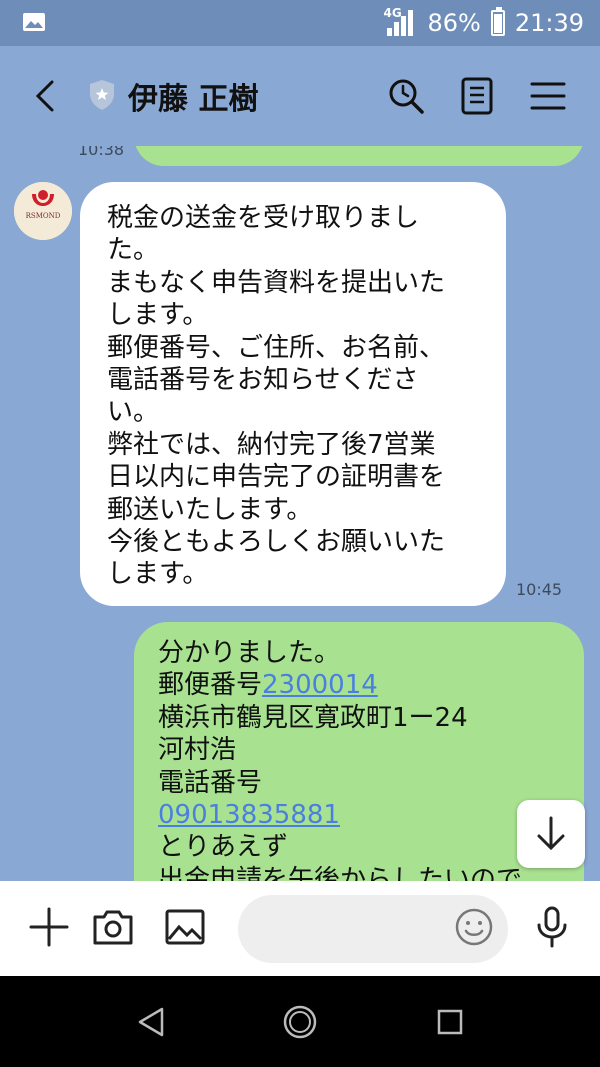 This screenshot has height=1067, width=600. What do you see at coordinates (48, 96) in the screenshot?
I see `back-arrow-icon` at bounding box center [48, 96].